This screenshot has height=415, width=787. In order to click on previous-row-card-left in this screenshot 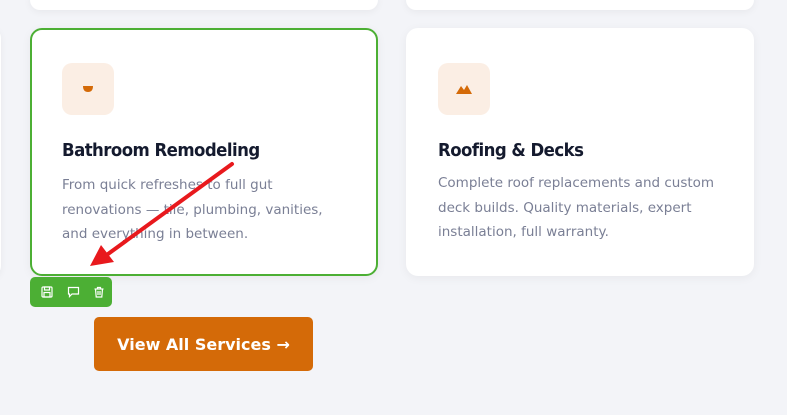, I will do `click(204, 5)`.